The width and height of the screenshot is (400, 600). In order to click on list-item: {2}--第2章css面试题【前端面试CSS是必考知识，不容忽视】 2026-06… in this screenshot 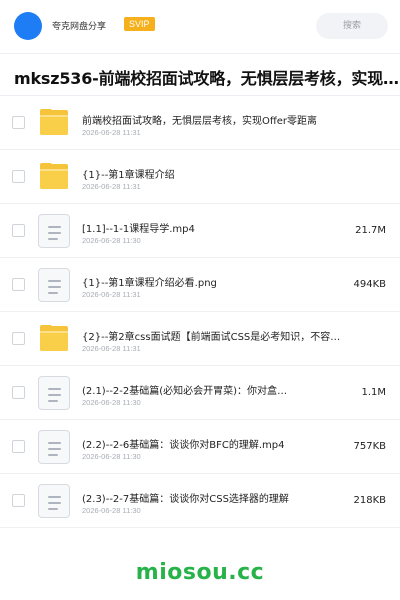, I will do `click(200, 339)`.